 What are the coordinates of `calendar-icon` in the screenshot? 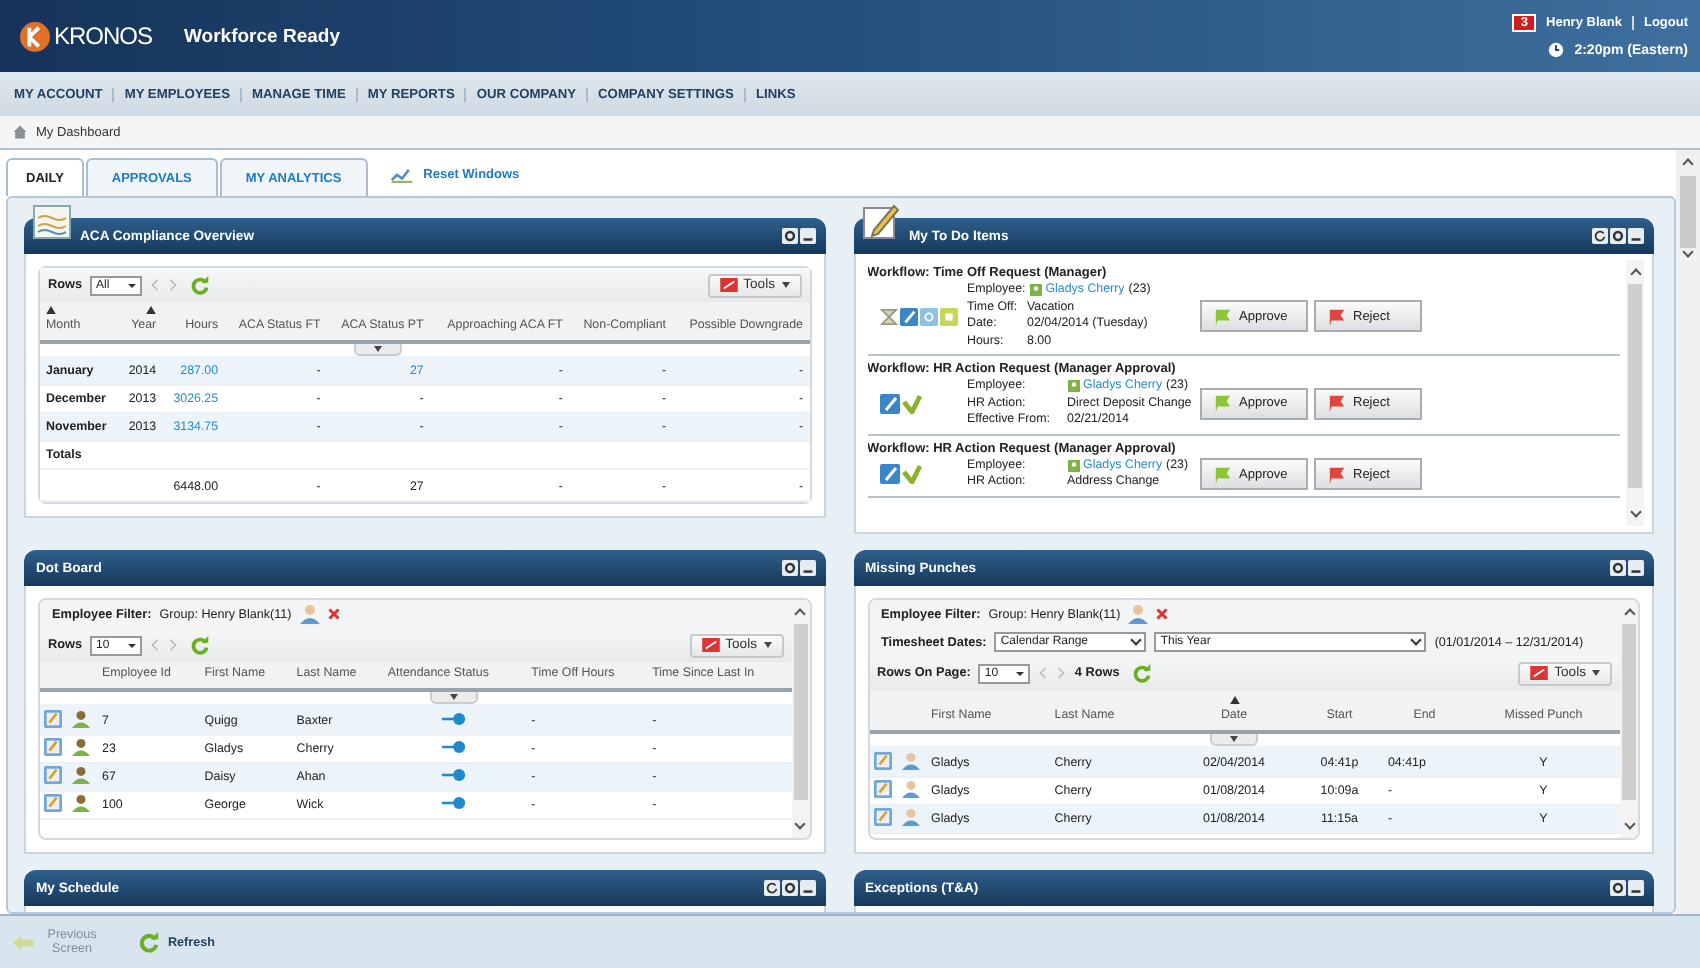 It's located at (948, 316).